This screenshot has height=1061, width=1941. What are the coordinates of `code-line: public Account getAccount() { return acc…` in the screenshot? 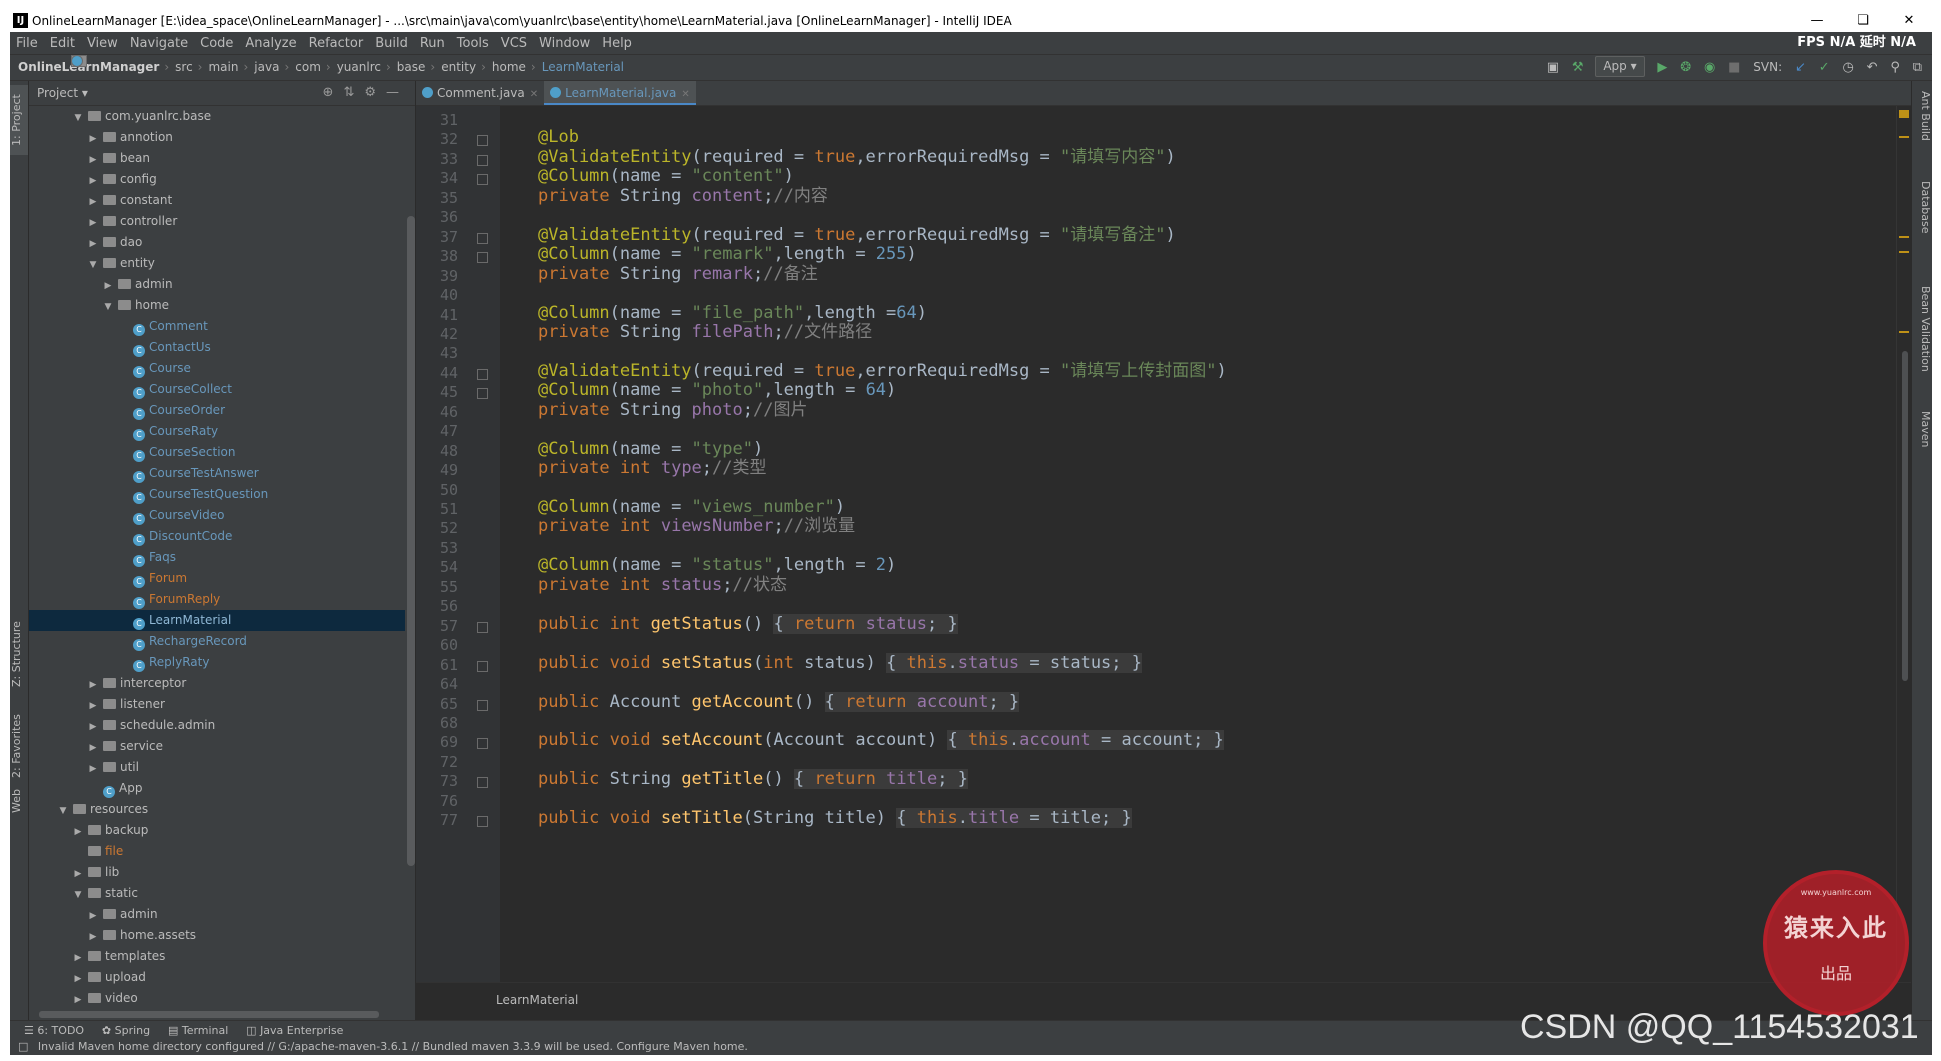 It's located at (779, 702).